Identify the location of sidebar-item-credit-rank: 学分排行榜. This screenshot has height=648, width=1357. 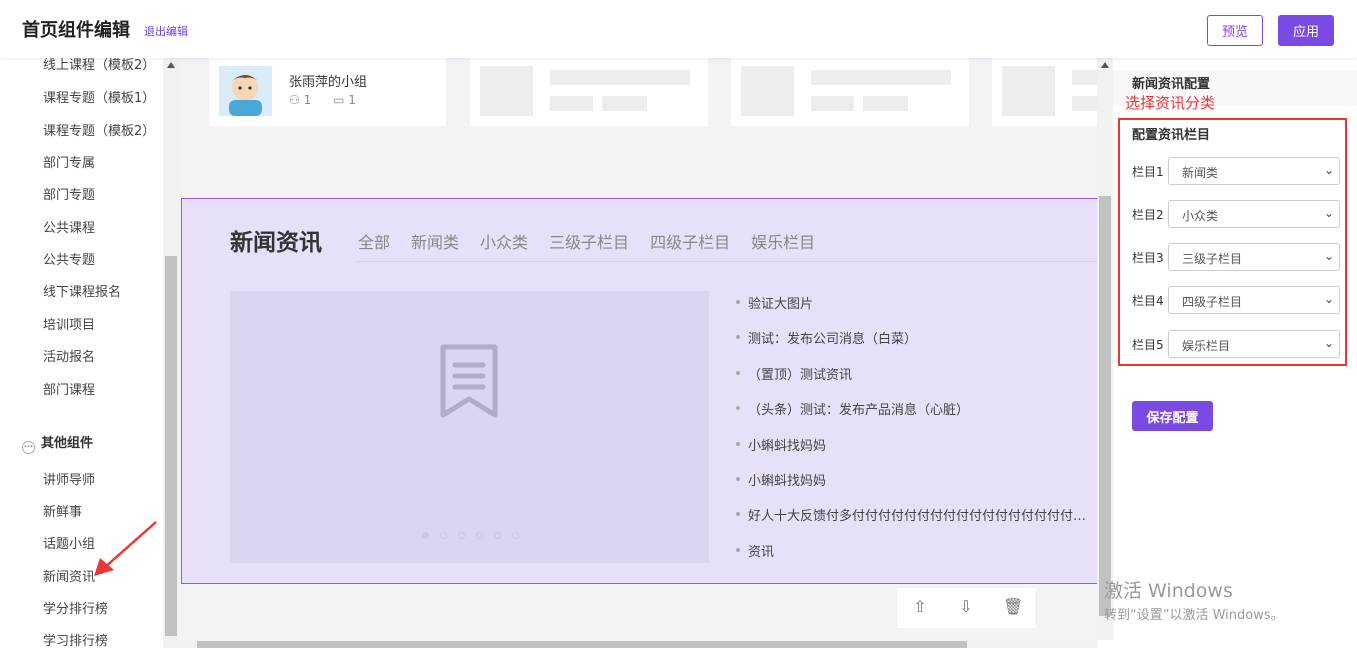
(75, 607).